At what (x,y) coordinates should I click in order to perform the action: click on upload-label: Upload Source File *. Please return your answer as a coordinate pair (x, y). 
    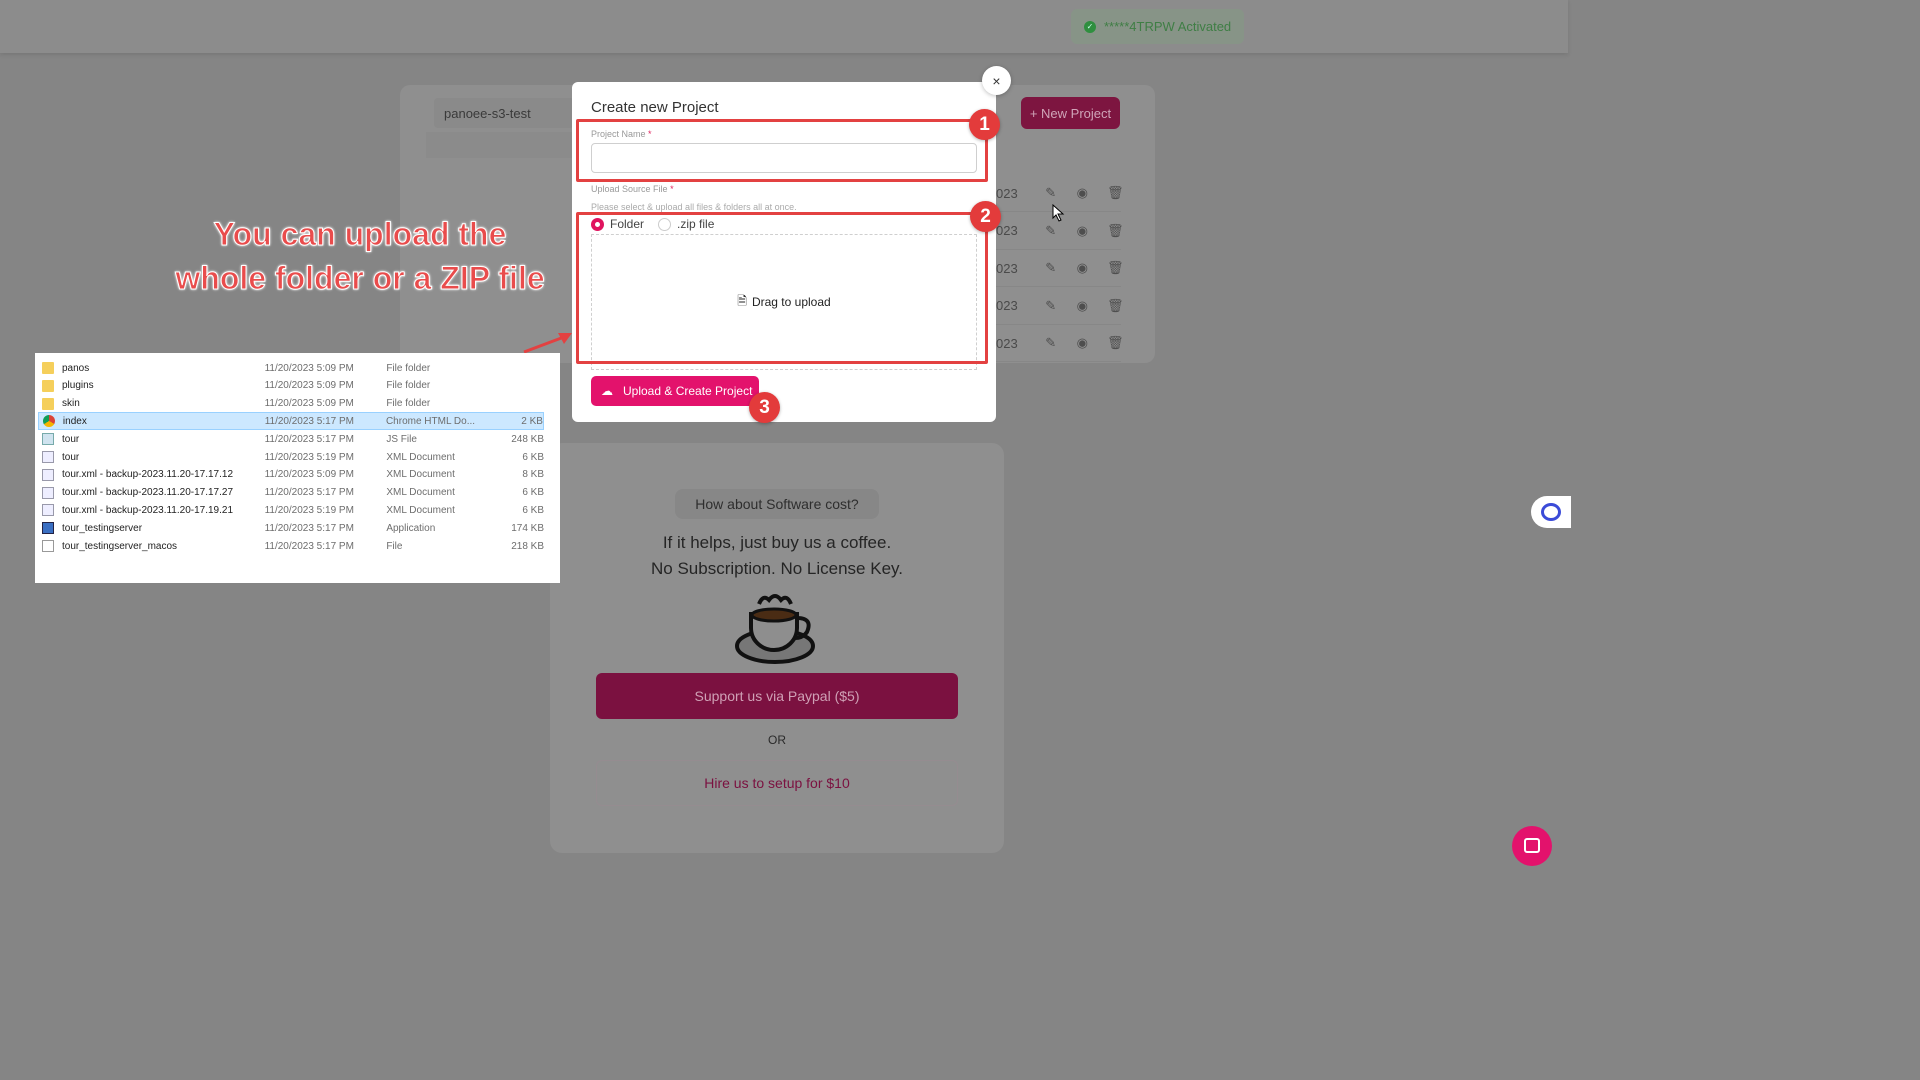
    Looking at the image, I should click on (632, 189).